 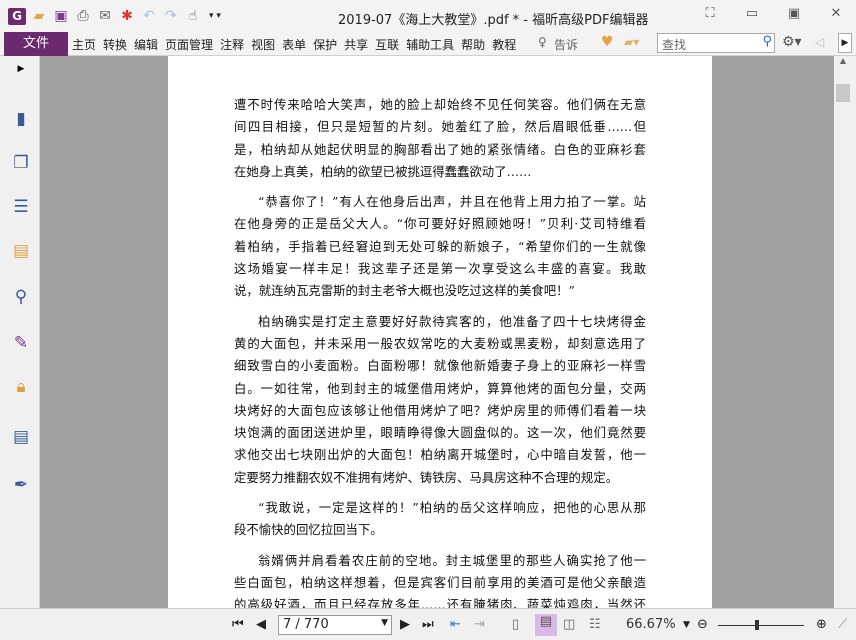 I want to click on tab-home: 主页, so click(x=84, y=44).